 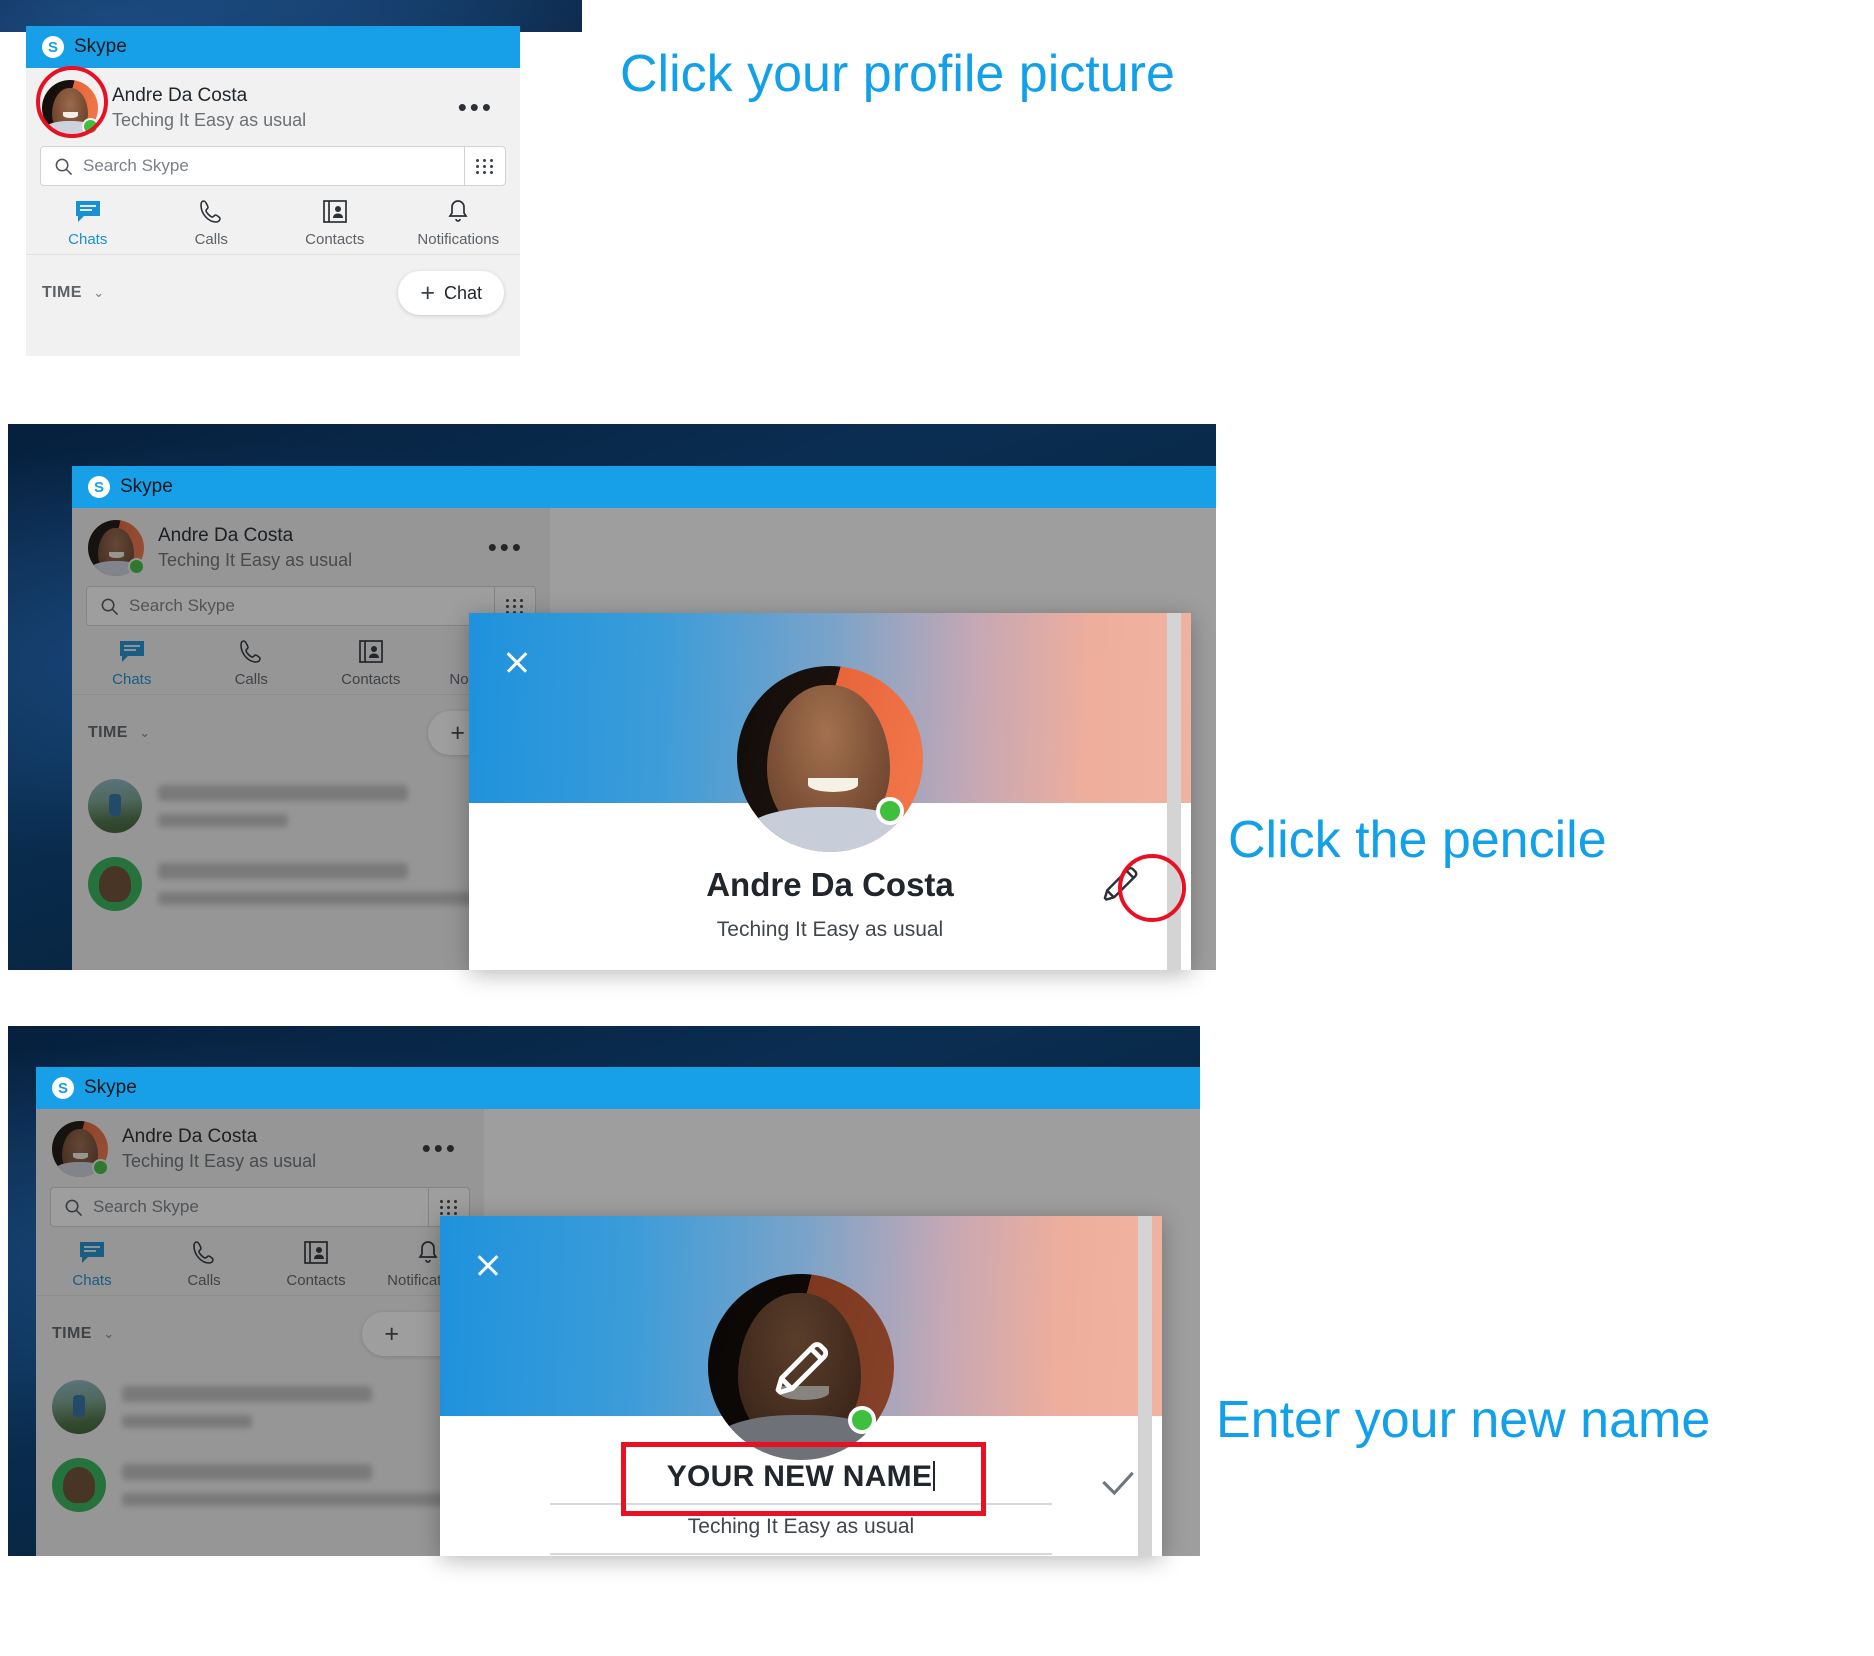 I want to click on mood-field-underline, so click(x=801, y=1554).